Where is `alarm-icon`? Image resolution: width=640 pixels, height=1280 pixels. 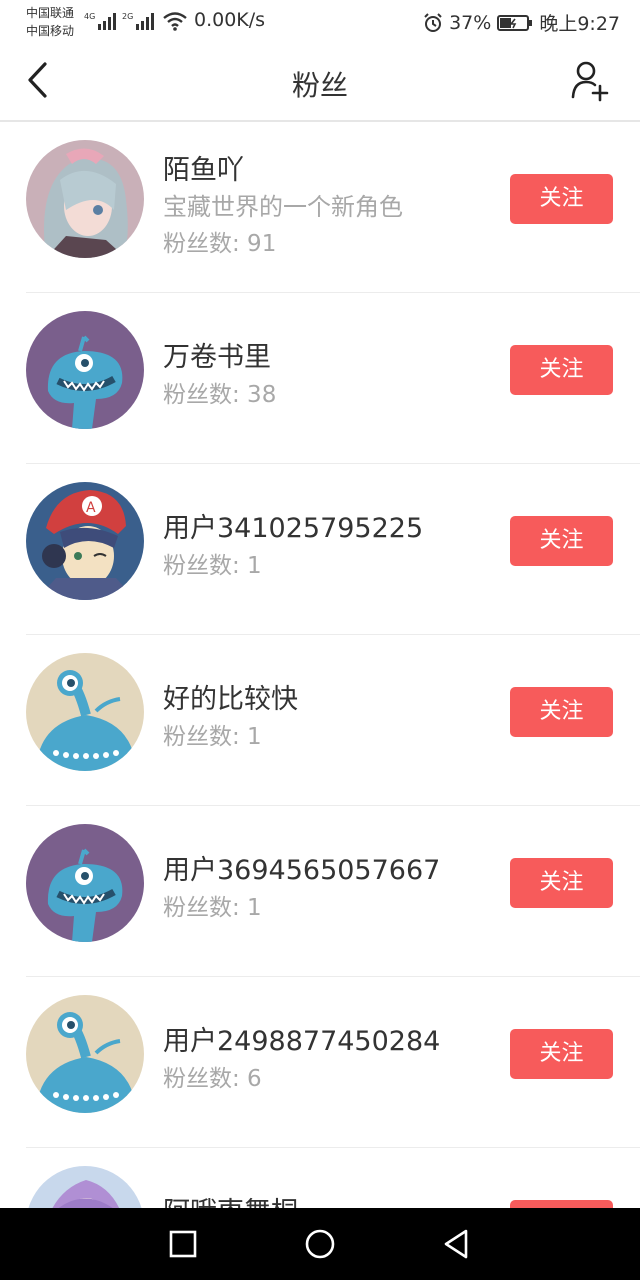
alarm-icon is located at coordinates (433, 22).